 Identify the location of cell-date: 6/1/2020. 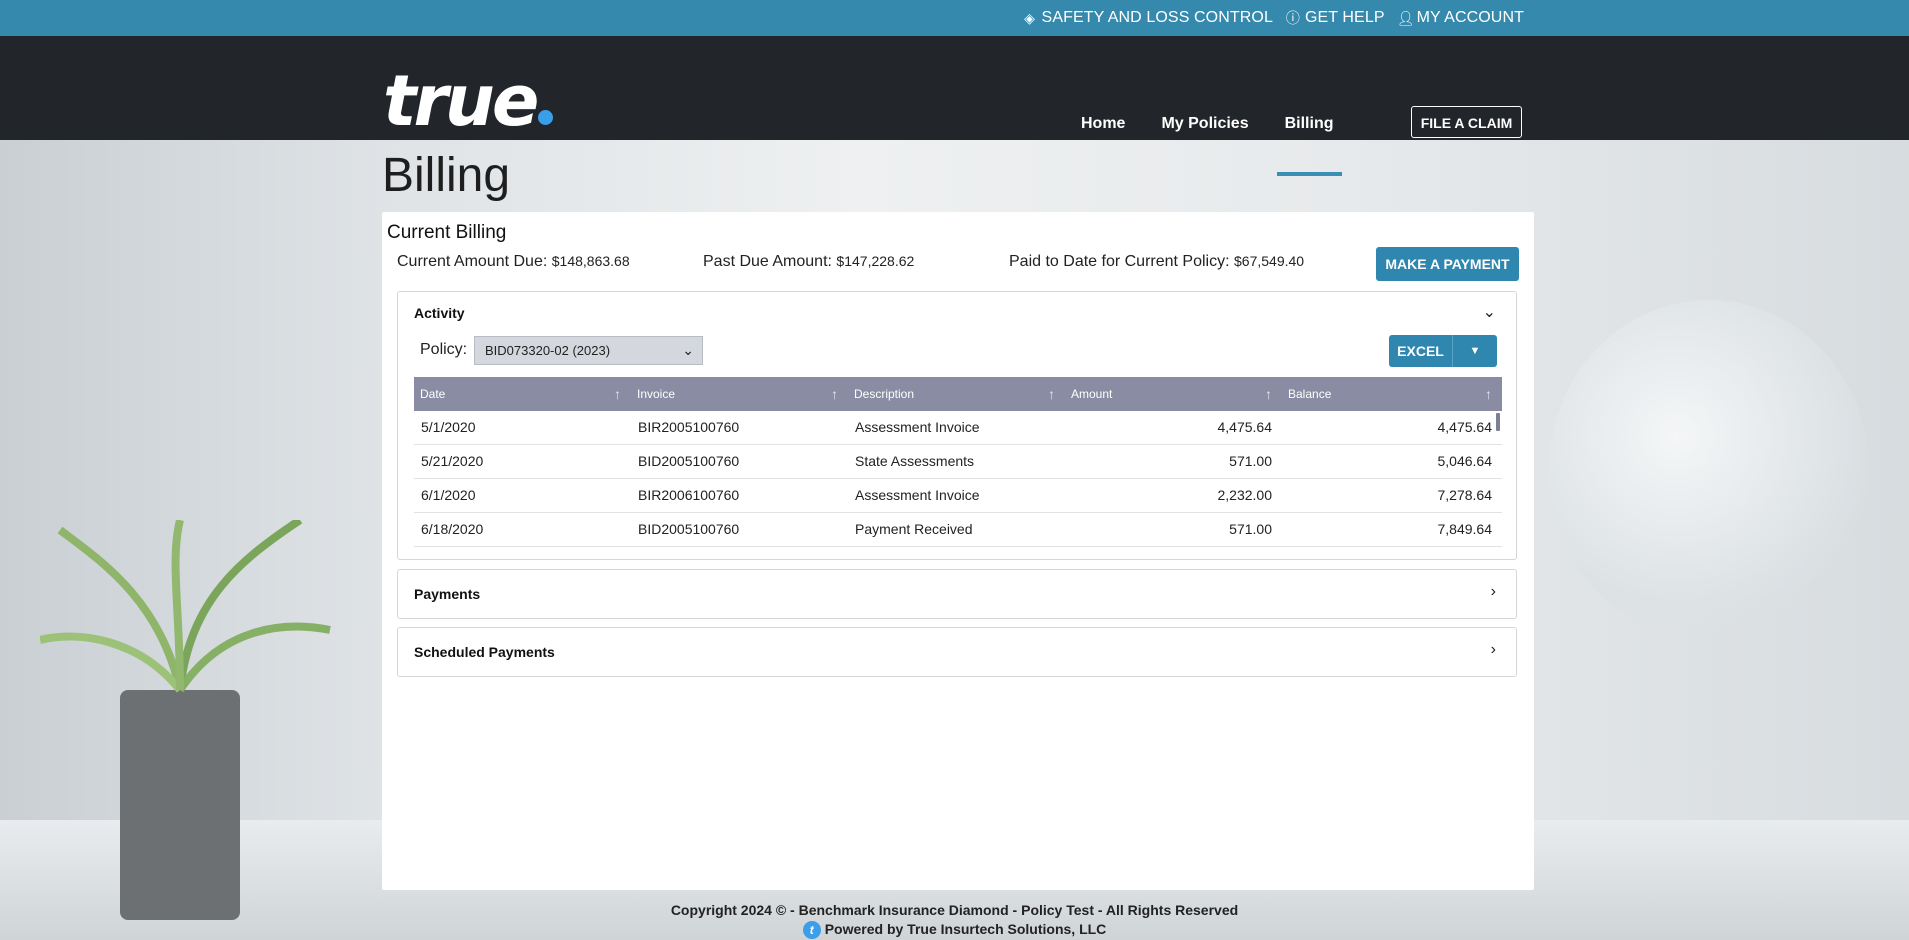
(448, 495).